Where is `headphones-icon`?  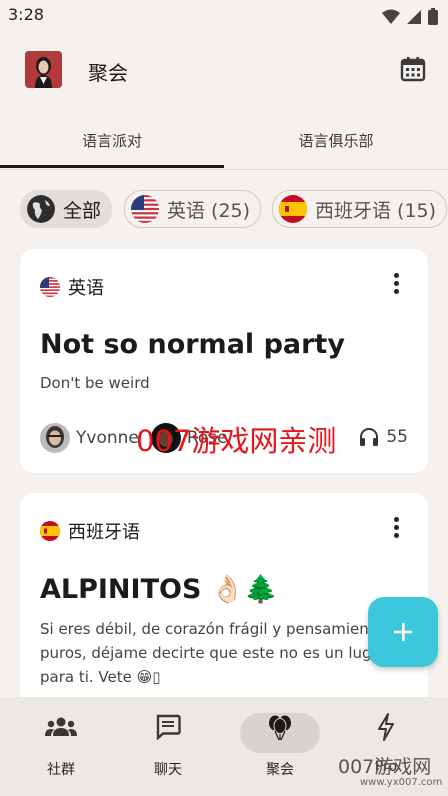
headphones-icon is located at coordinates (369, 437).